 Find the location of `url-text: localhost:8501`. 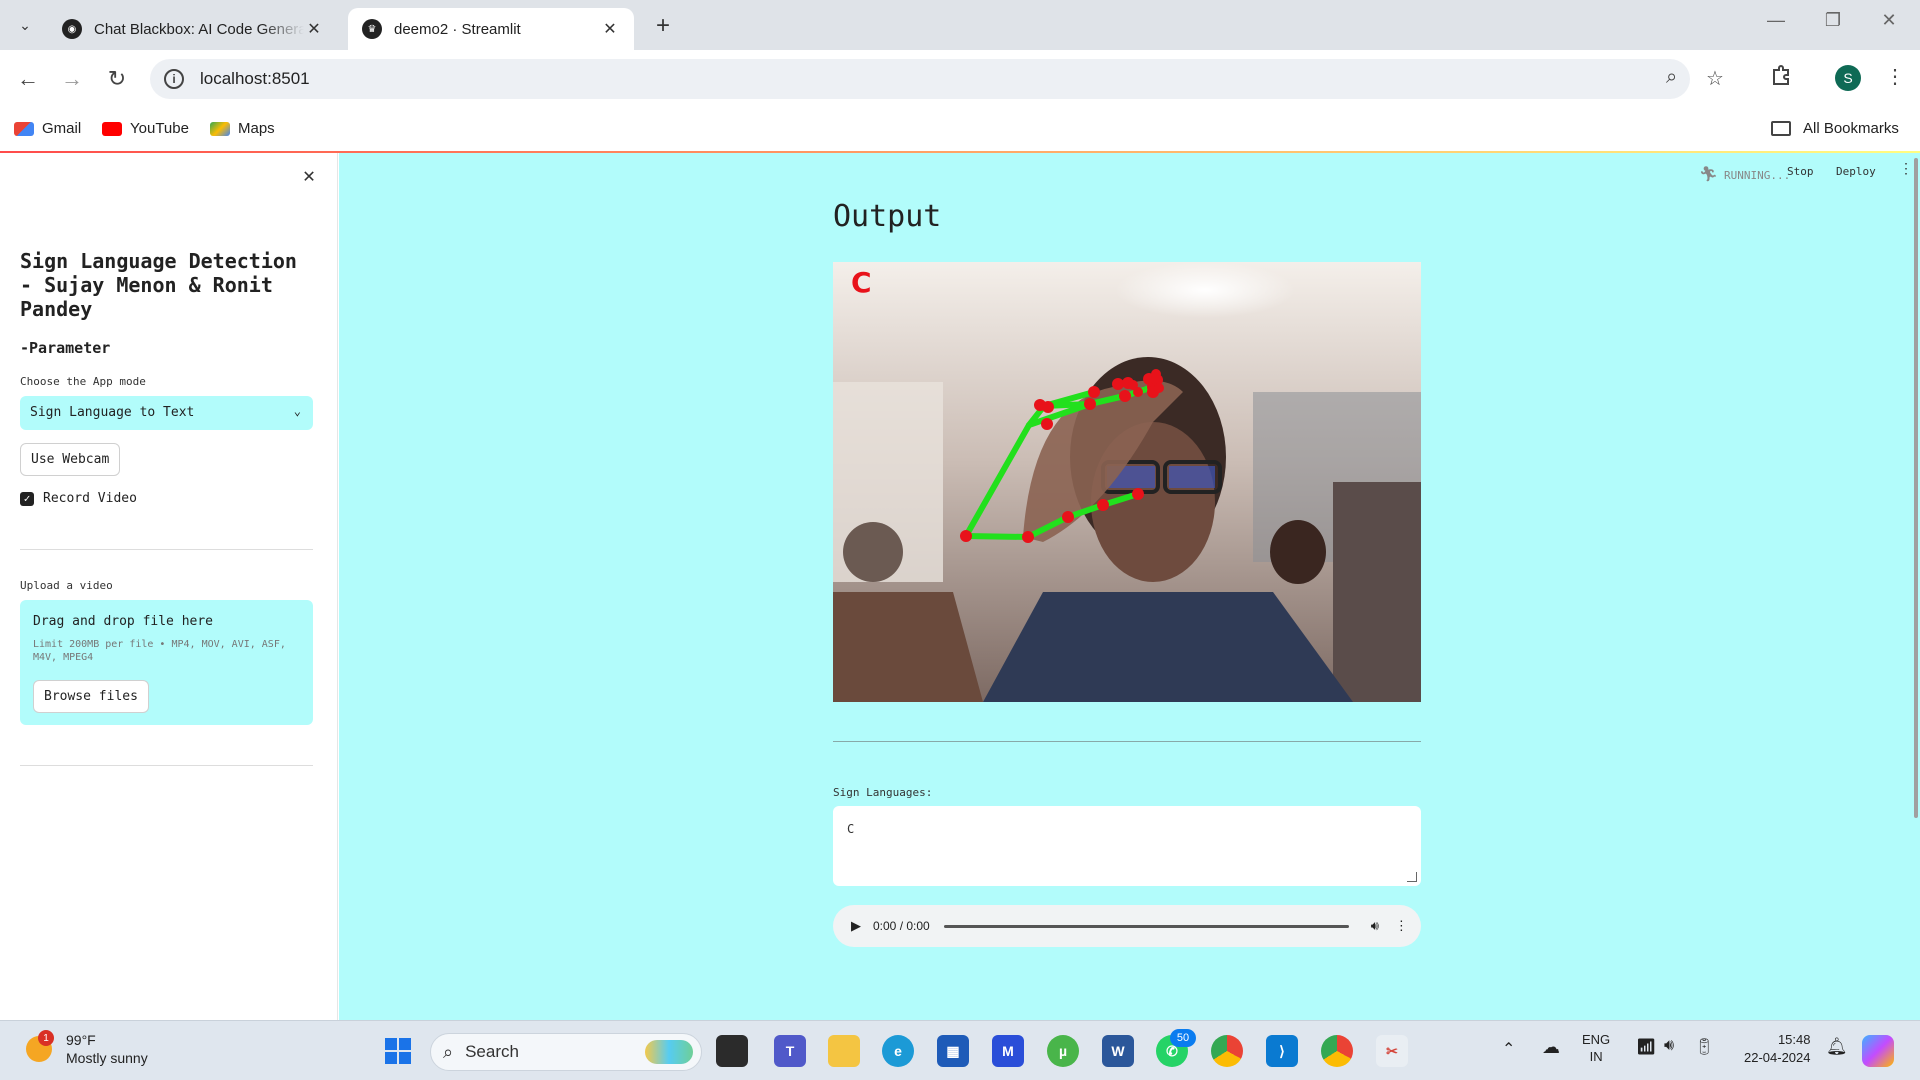

url-text: localhost:8501 is located at coordinates (255, 78).